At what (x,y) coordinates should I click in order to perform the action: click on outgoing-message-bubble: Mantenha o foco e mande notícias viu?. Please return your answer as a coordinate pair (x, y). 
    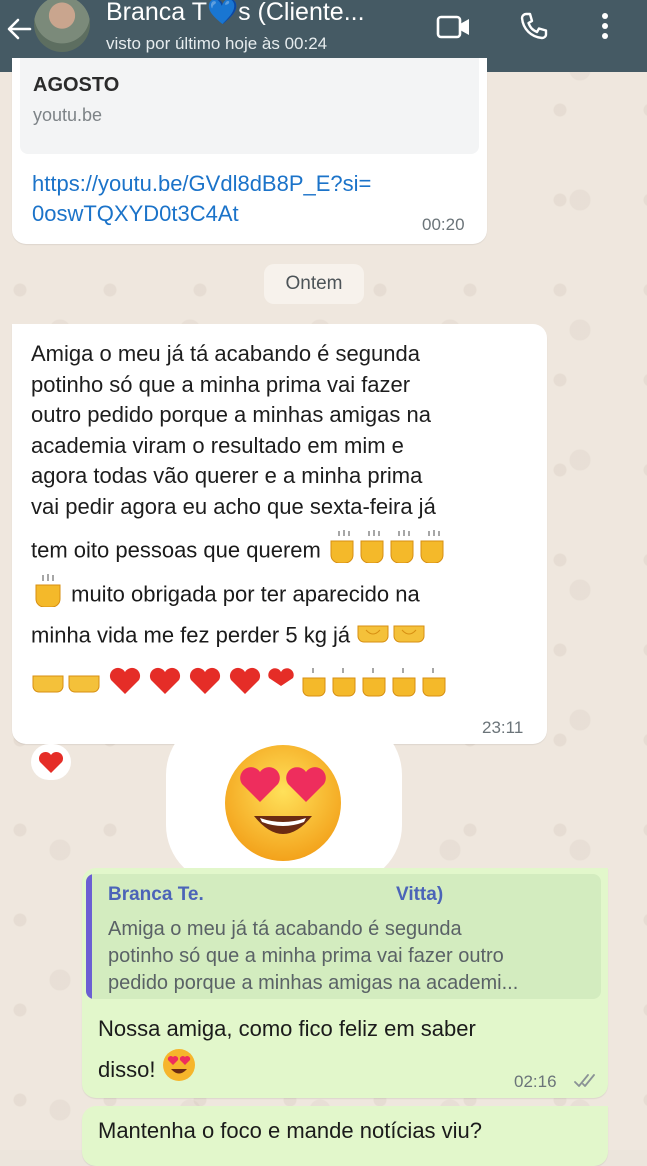
    Looking at the image, I should click on (345, 1136).